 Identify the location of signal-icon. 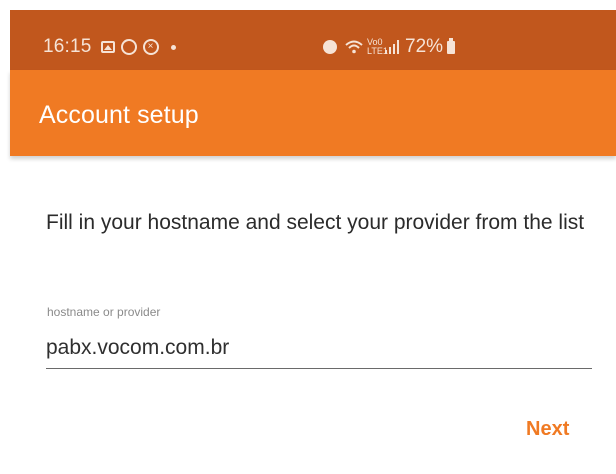
(392, 47).